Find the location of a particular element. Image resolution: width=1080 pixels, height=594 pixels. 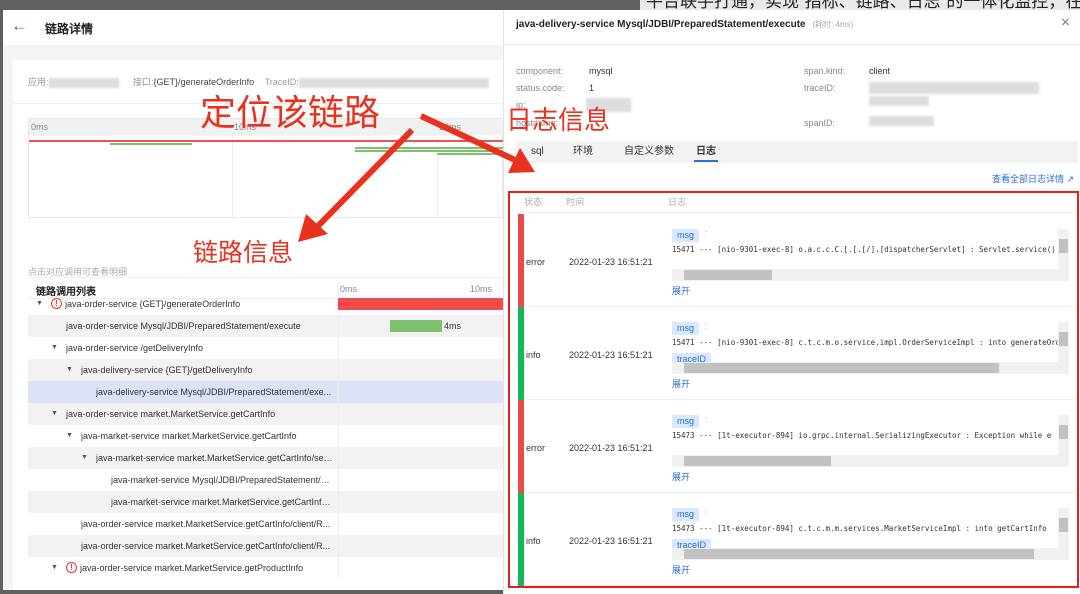

annotation-trace-info: 链路信息 is located at coordinates (243, 253).